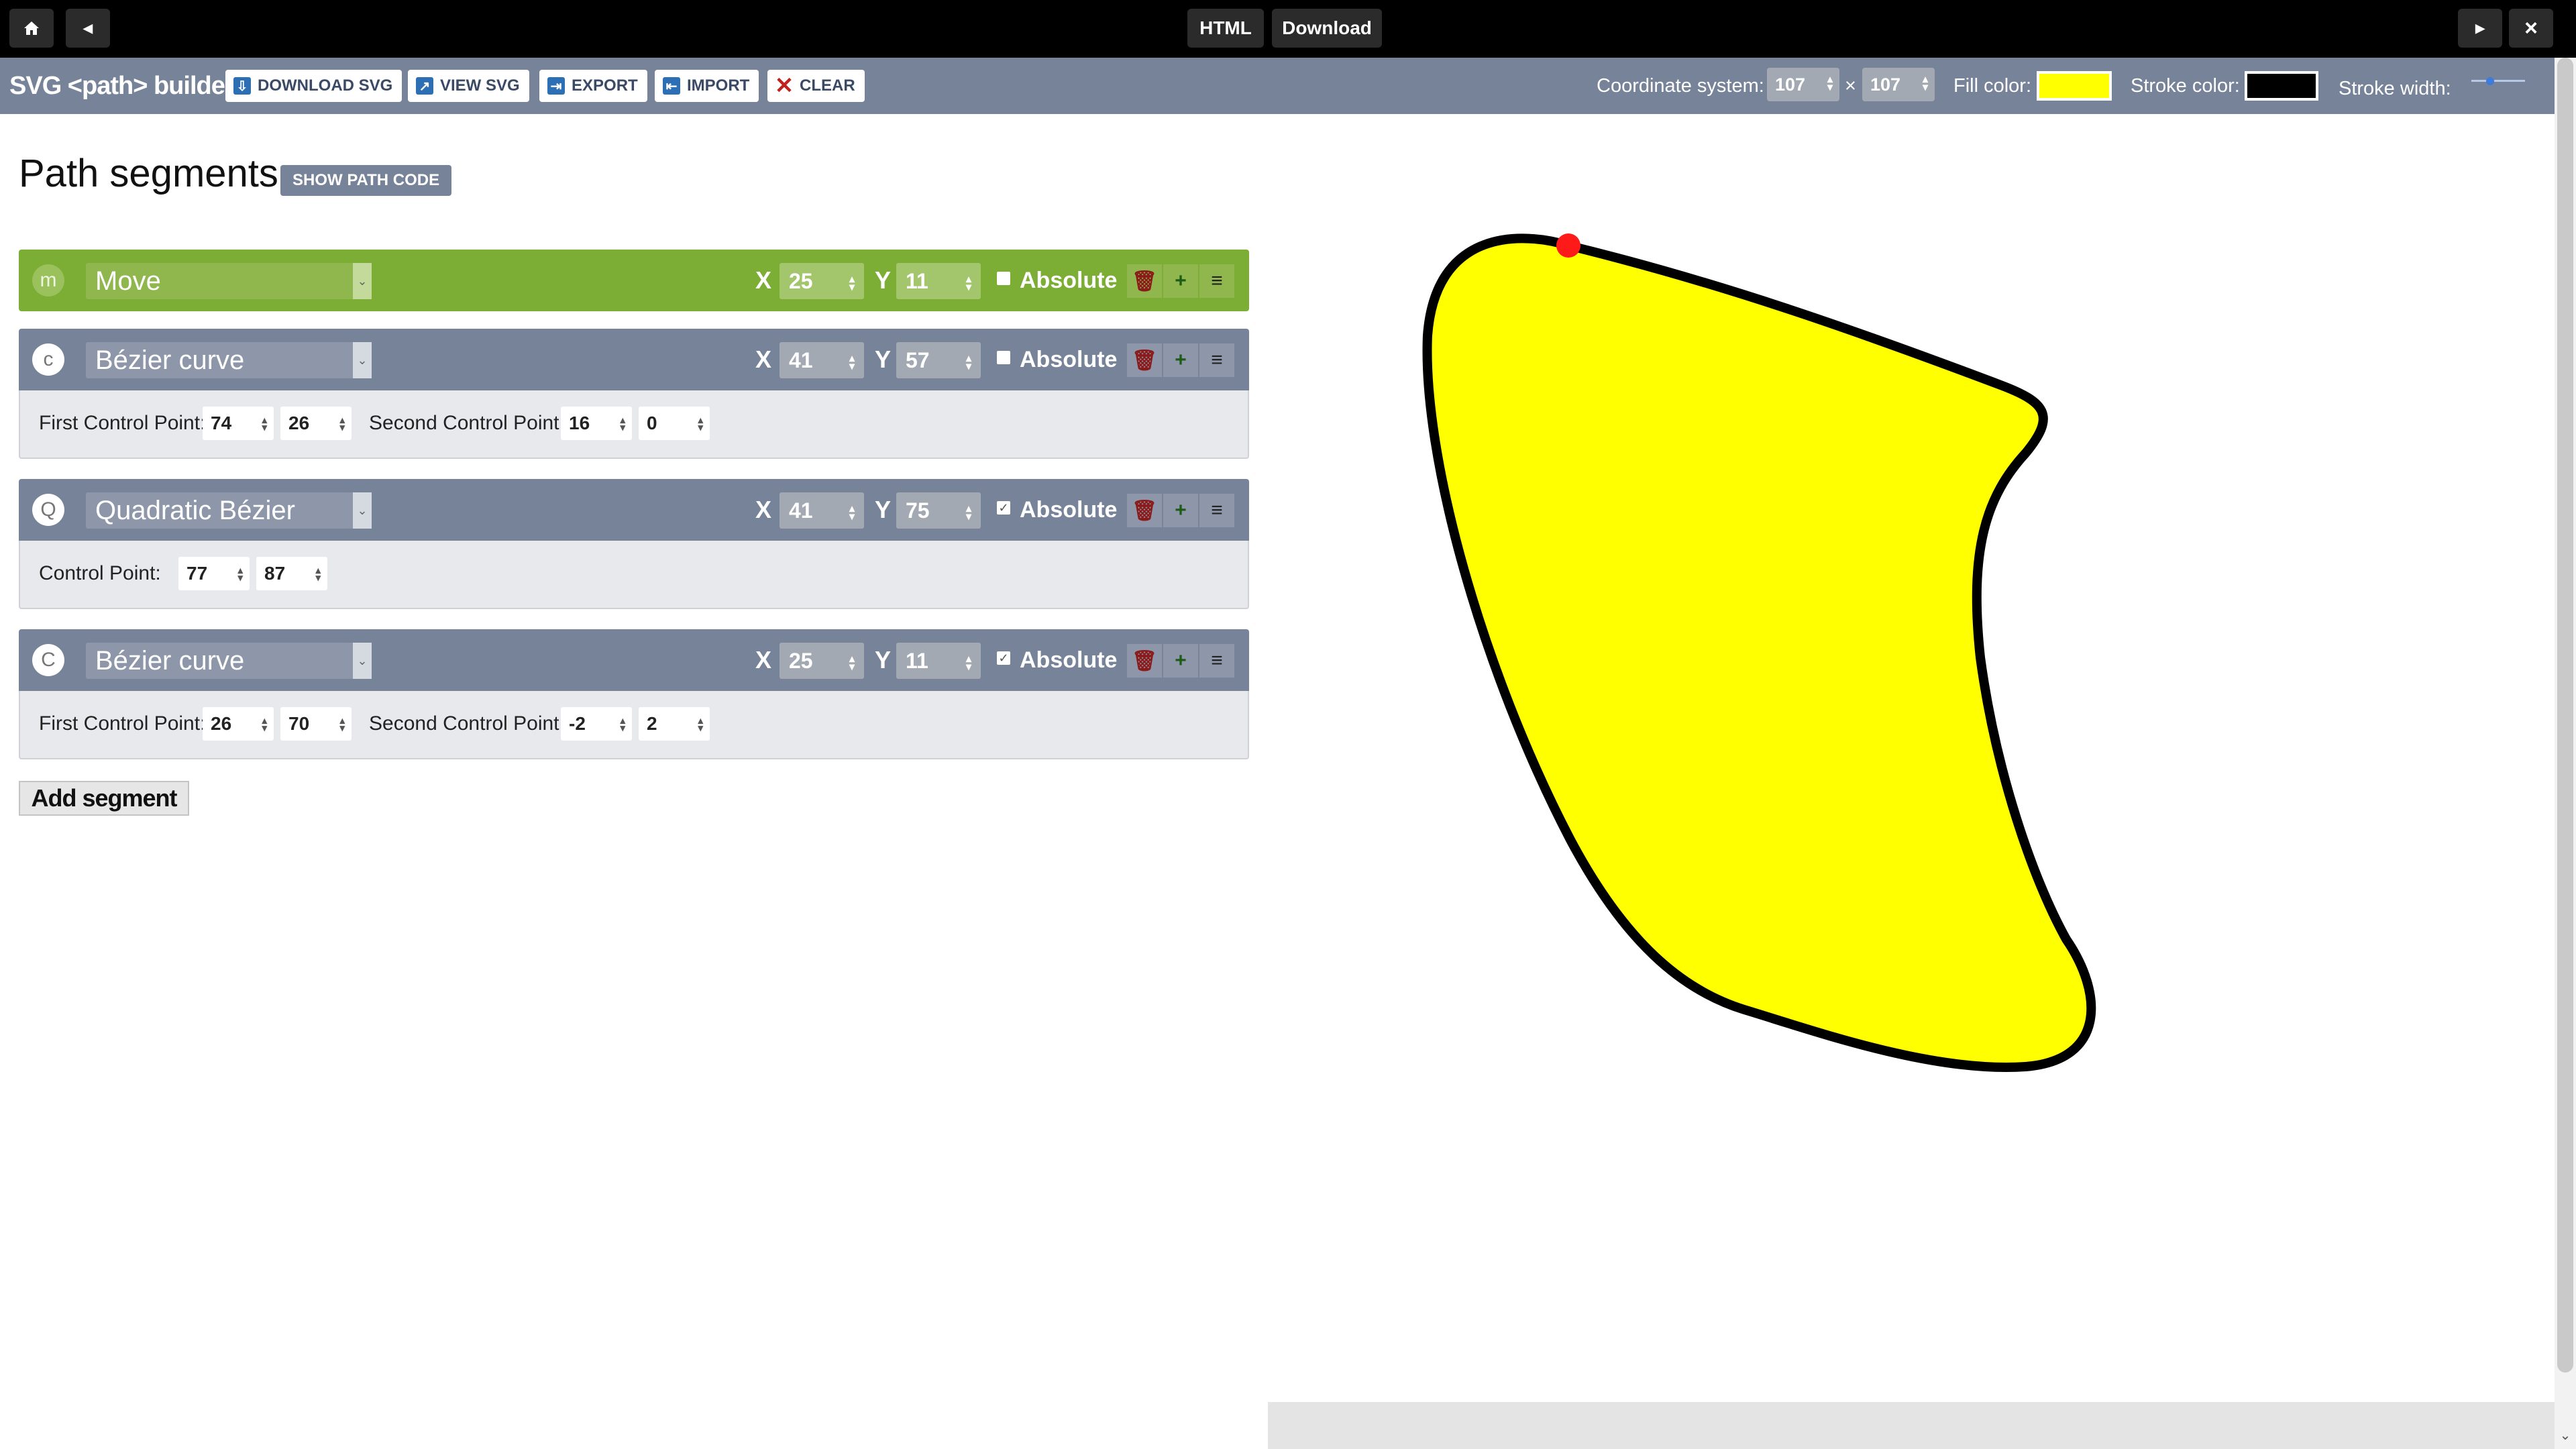 Image resolution: width=2576 pixels, height=1449 pixels. I want to click on first-cp-x-input: 26 ▴ ▾, so click(238, 724).